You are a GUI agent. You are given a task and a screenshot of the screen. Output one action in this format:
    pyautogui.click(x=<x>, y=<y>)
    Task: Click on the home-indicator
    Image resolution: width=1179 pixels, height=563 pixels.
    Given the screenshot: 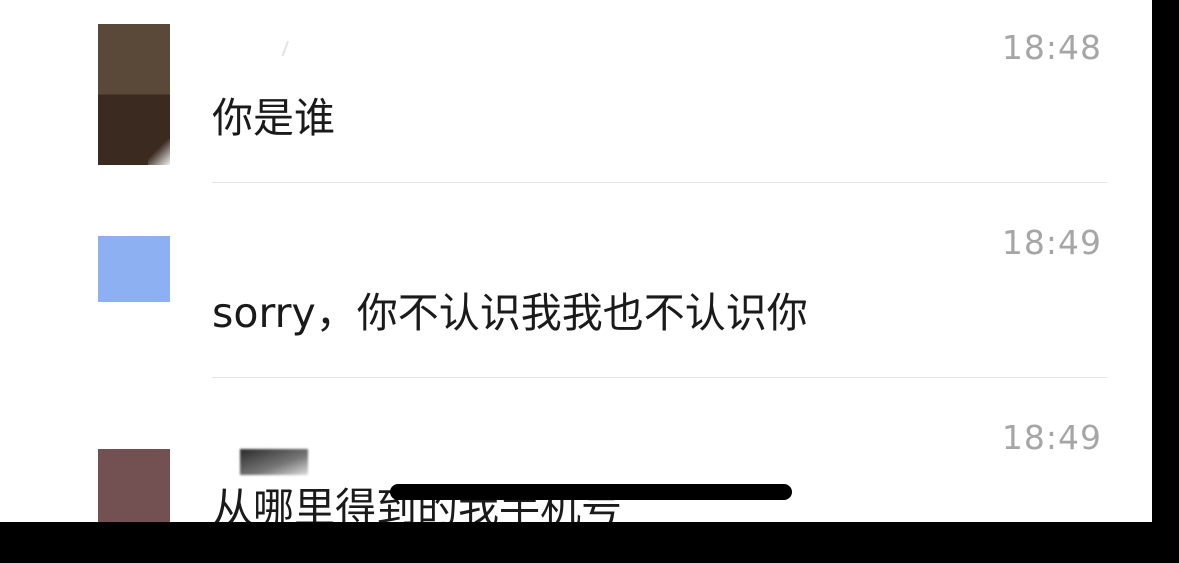 What is the action you would take?
    pyautogui.click(x=591, y=492)
    